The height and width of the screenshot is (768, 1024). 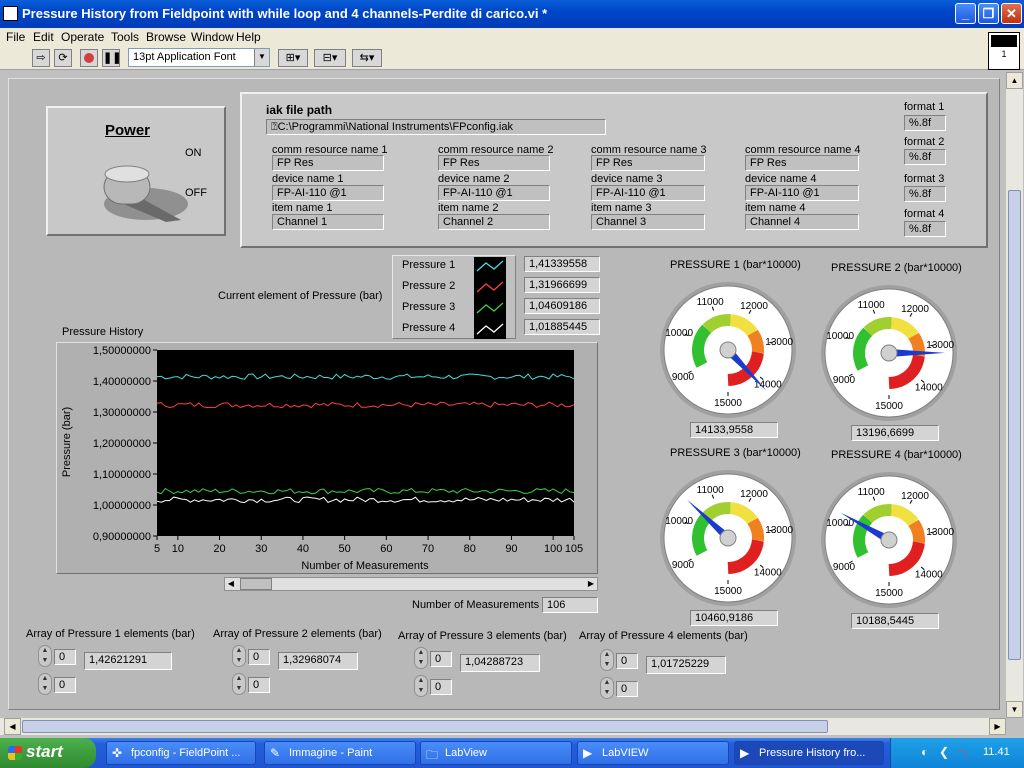 What do you see at coordinates (648, 193) in the screenshot?
I see `device-3-field: FP-AI-110 @1` at bounding box center [648, 193].